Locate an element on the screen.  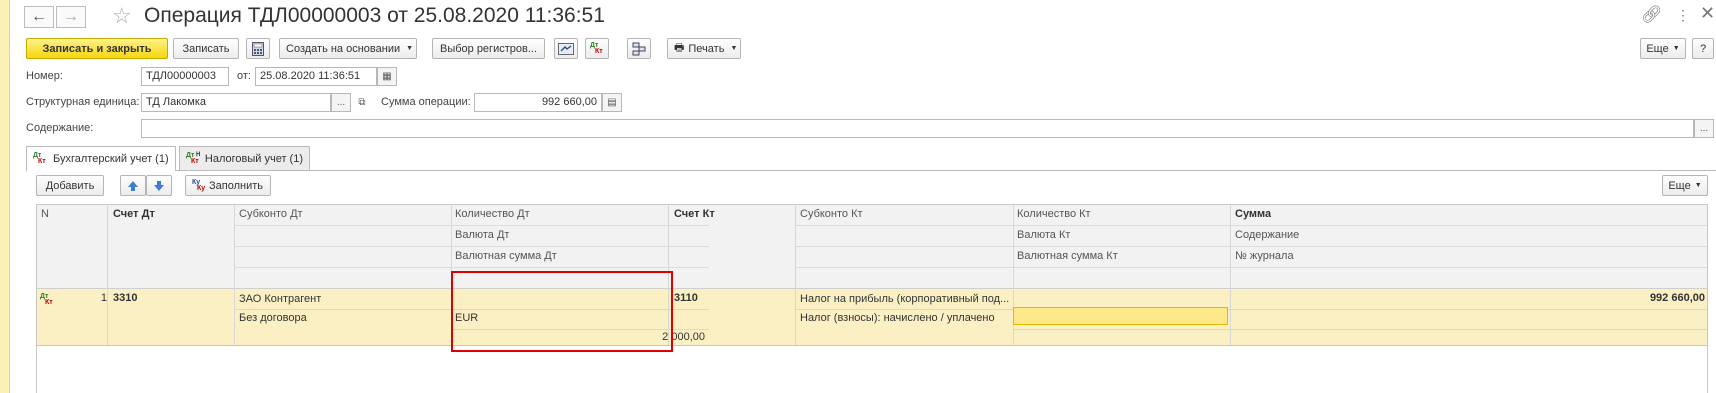
col-cur-sum-dt-header: Валютная сумма Дт is located at coordinates (506, 256).